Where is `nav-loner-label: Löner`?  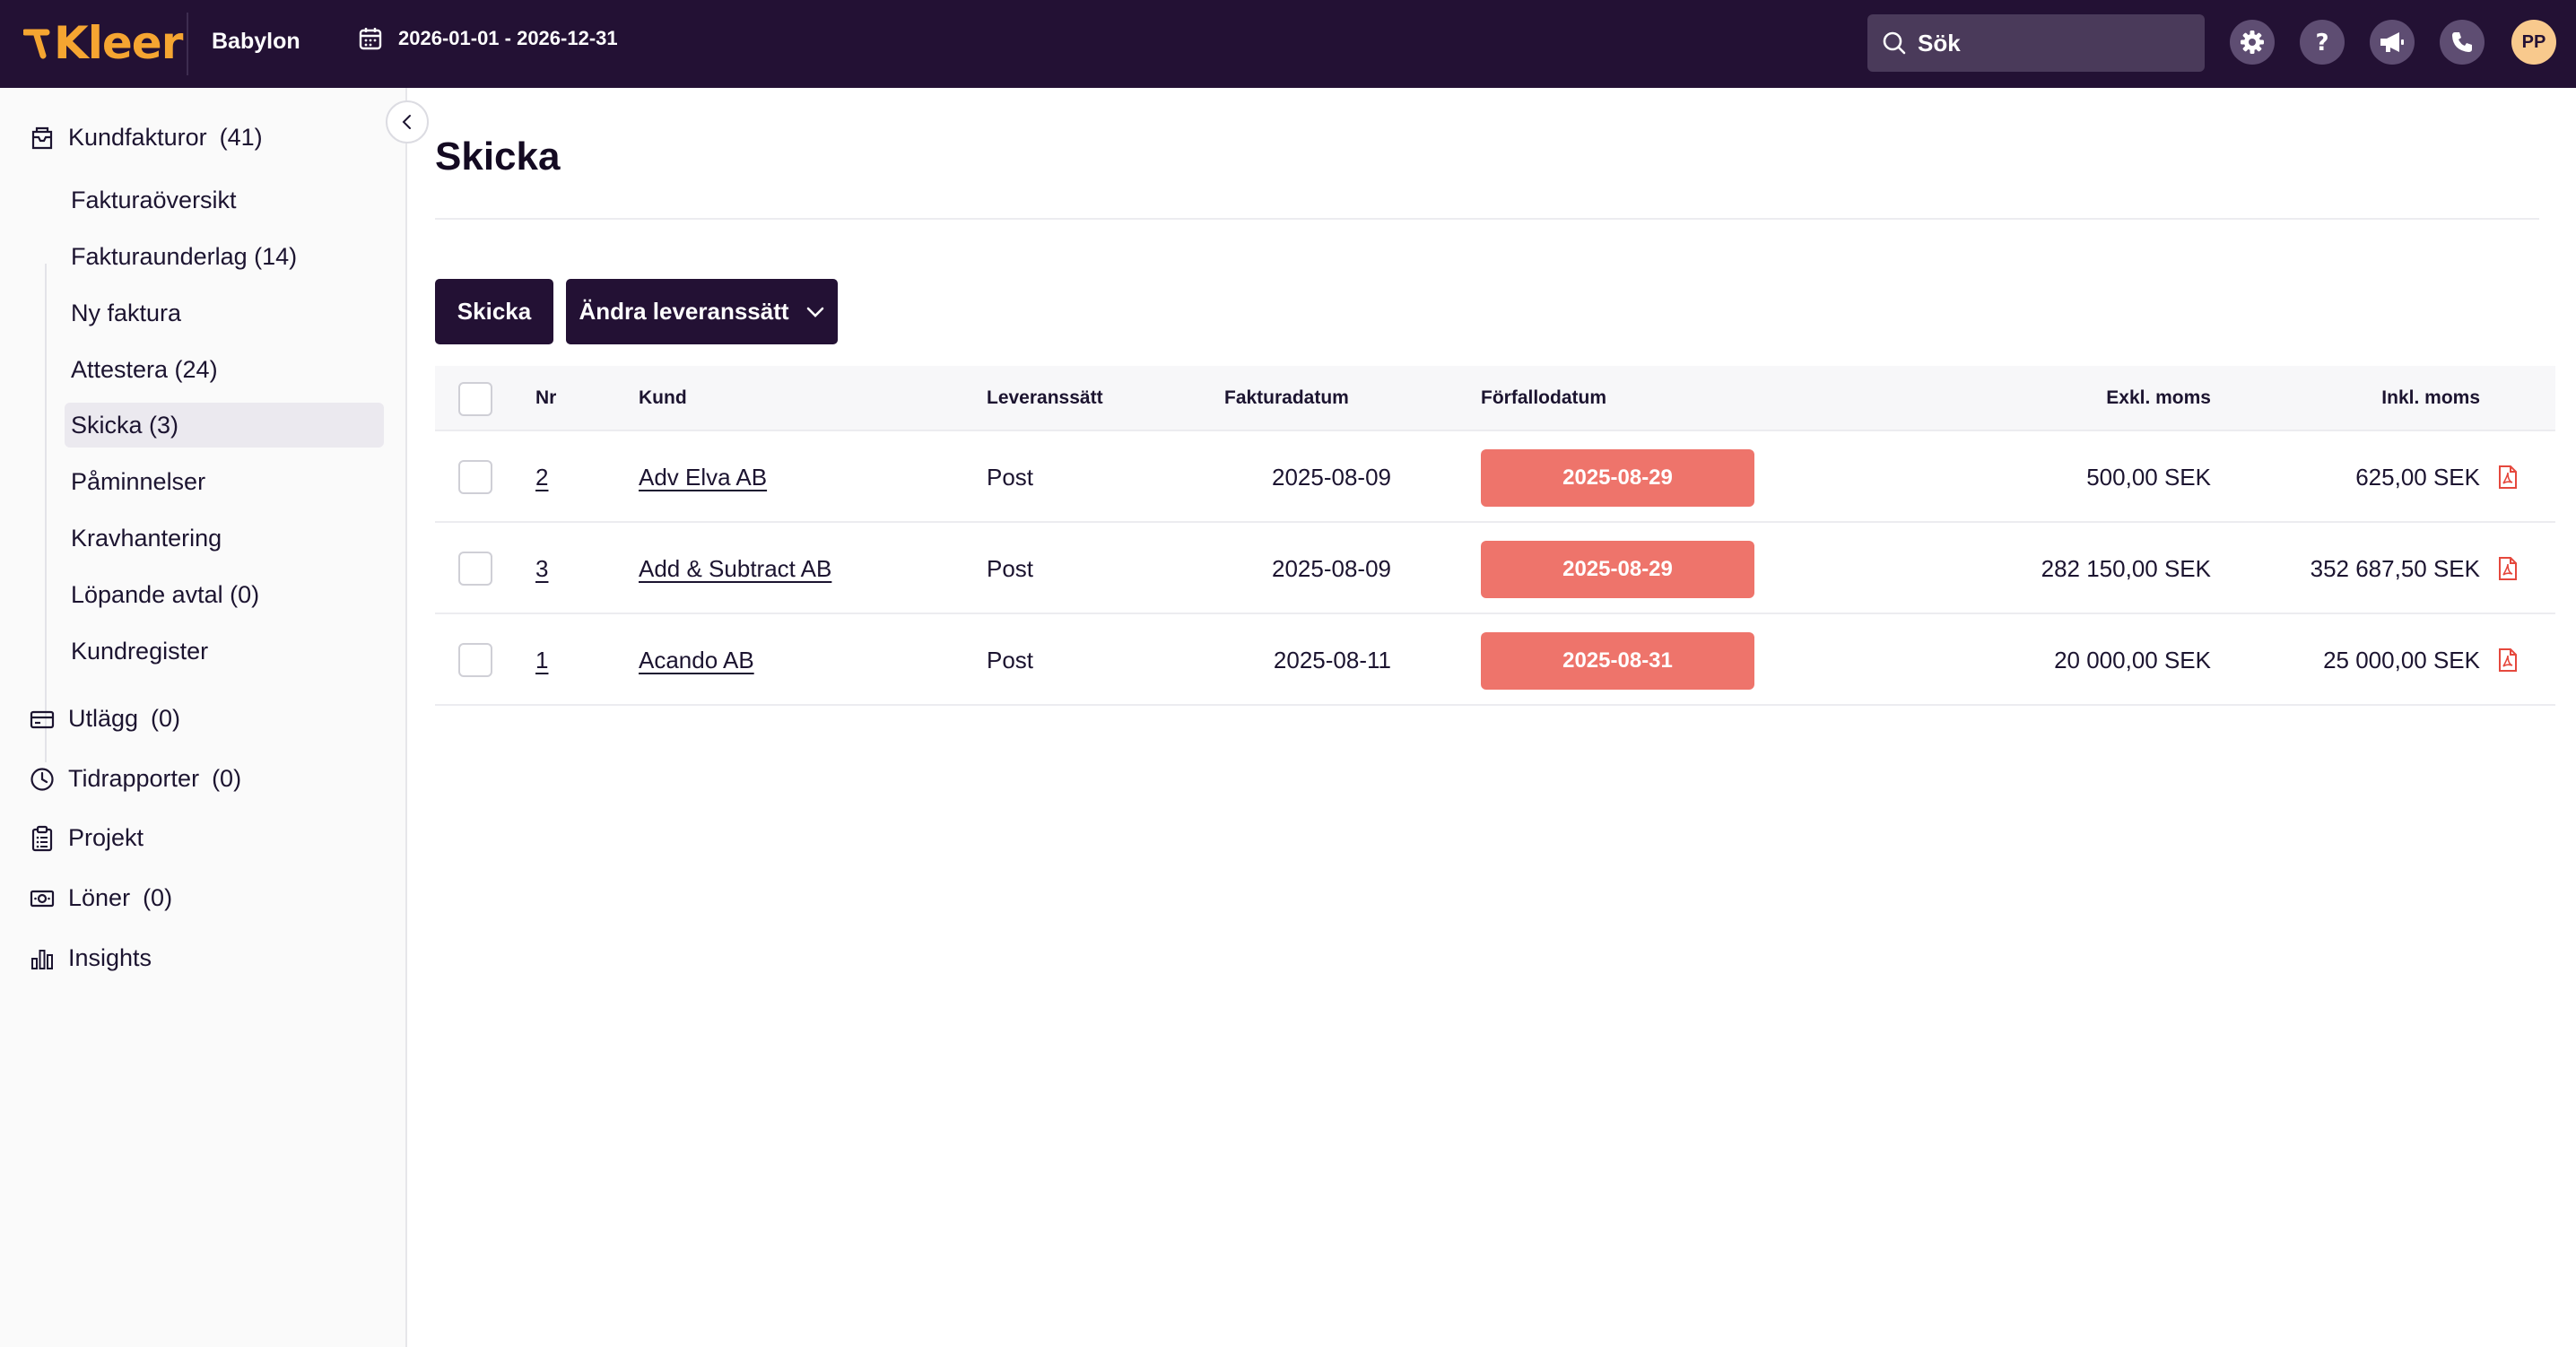
nav-loner-label: Löner is located at coordinates (99, 897).